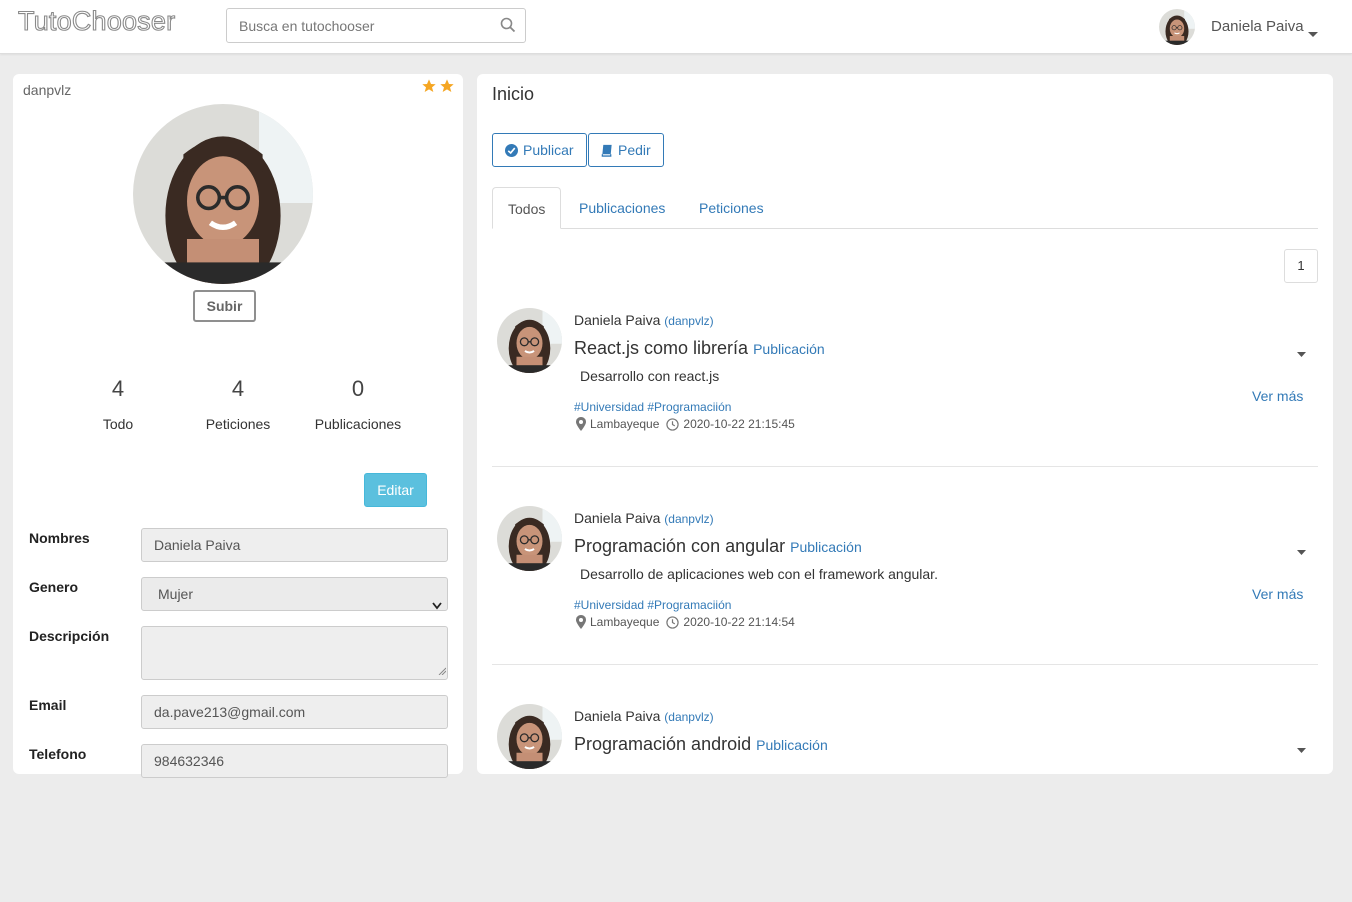 The image size is (1352, 902). I want to click on post-meta: Lambayeque 2020-10-22 21:15:45, so click(685, 424).